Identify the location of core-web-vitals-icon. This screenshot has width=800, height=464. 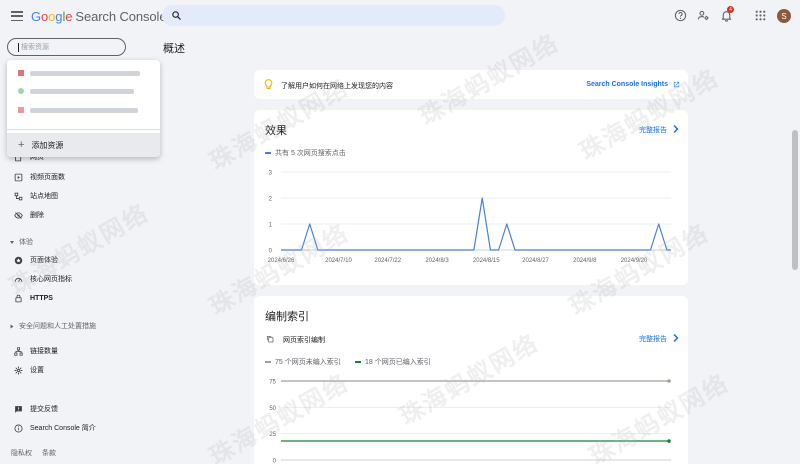
(18, 279).